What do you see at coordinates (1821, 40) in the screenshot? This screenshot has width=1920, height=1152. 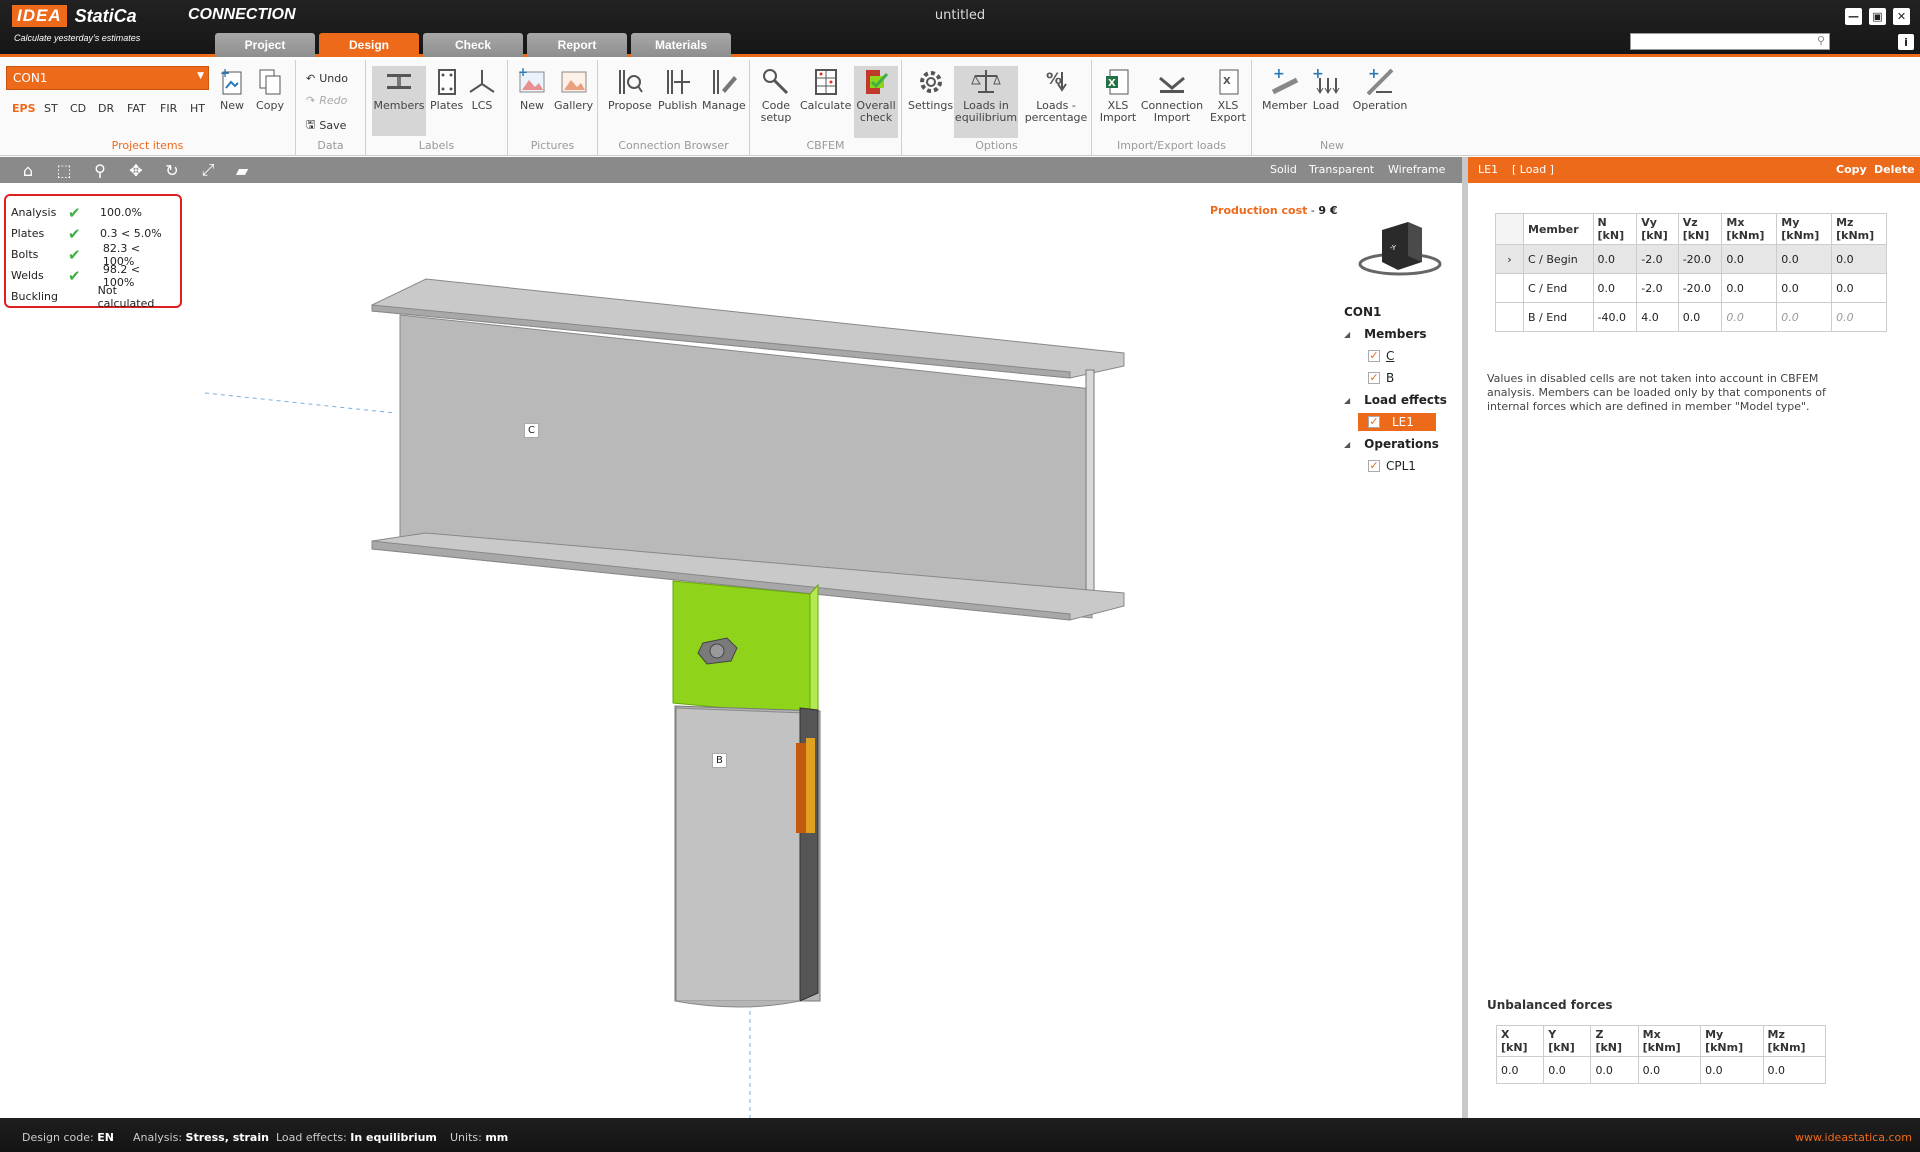 I see `search-icon: ⚲` at bounding box center [1821, 40].